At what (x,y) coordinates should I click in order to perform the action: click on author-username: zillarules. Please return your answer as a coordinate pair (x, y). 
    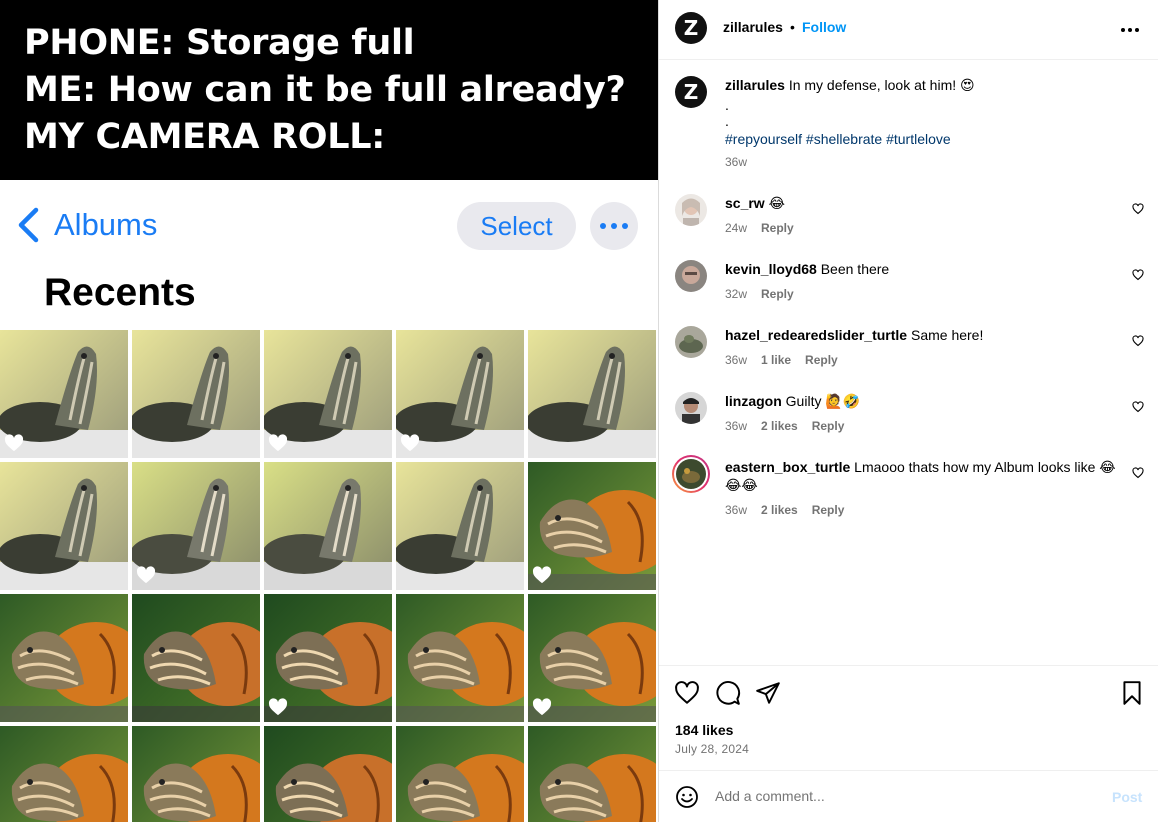
    Looking at the image, I should click on (753, 27).